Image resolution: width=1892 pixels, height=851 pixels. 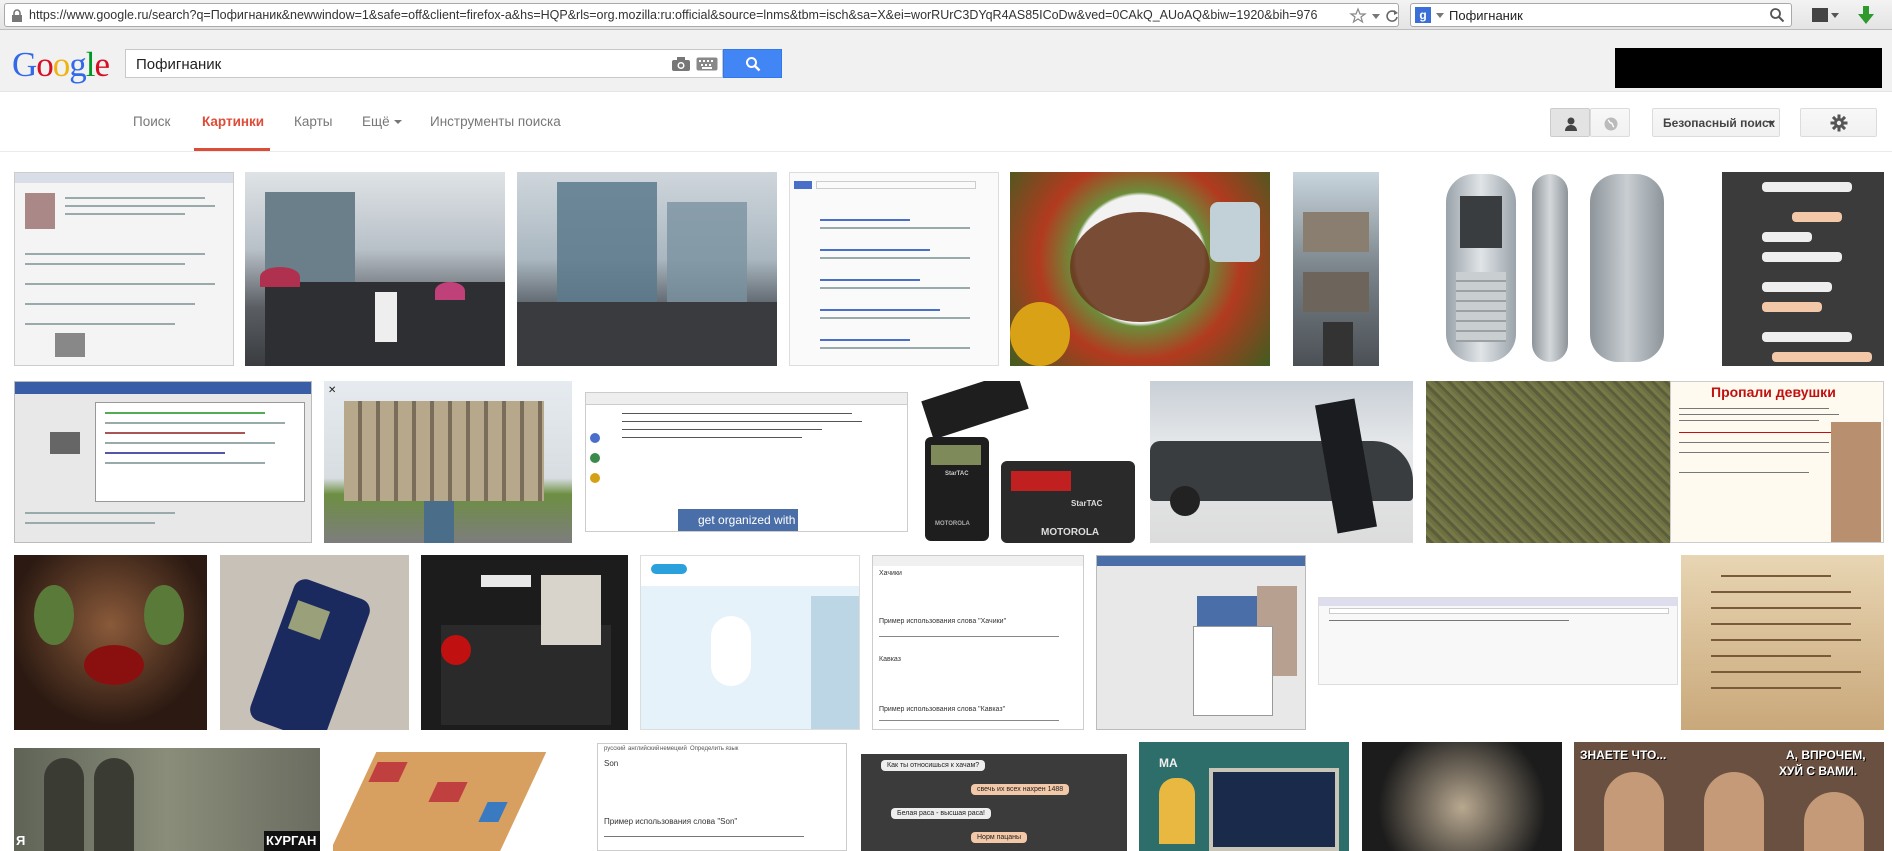 What do you see at coordinates (448, 462) in the screenshot?
I see `image-result-building-street: ✕` at bounding box center [448, 462].